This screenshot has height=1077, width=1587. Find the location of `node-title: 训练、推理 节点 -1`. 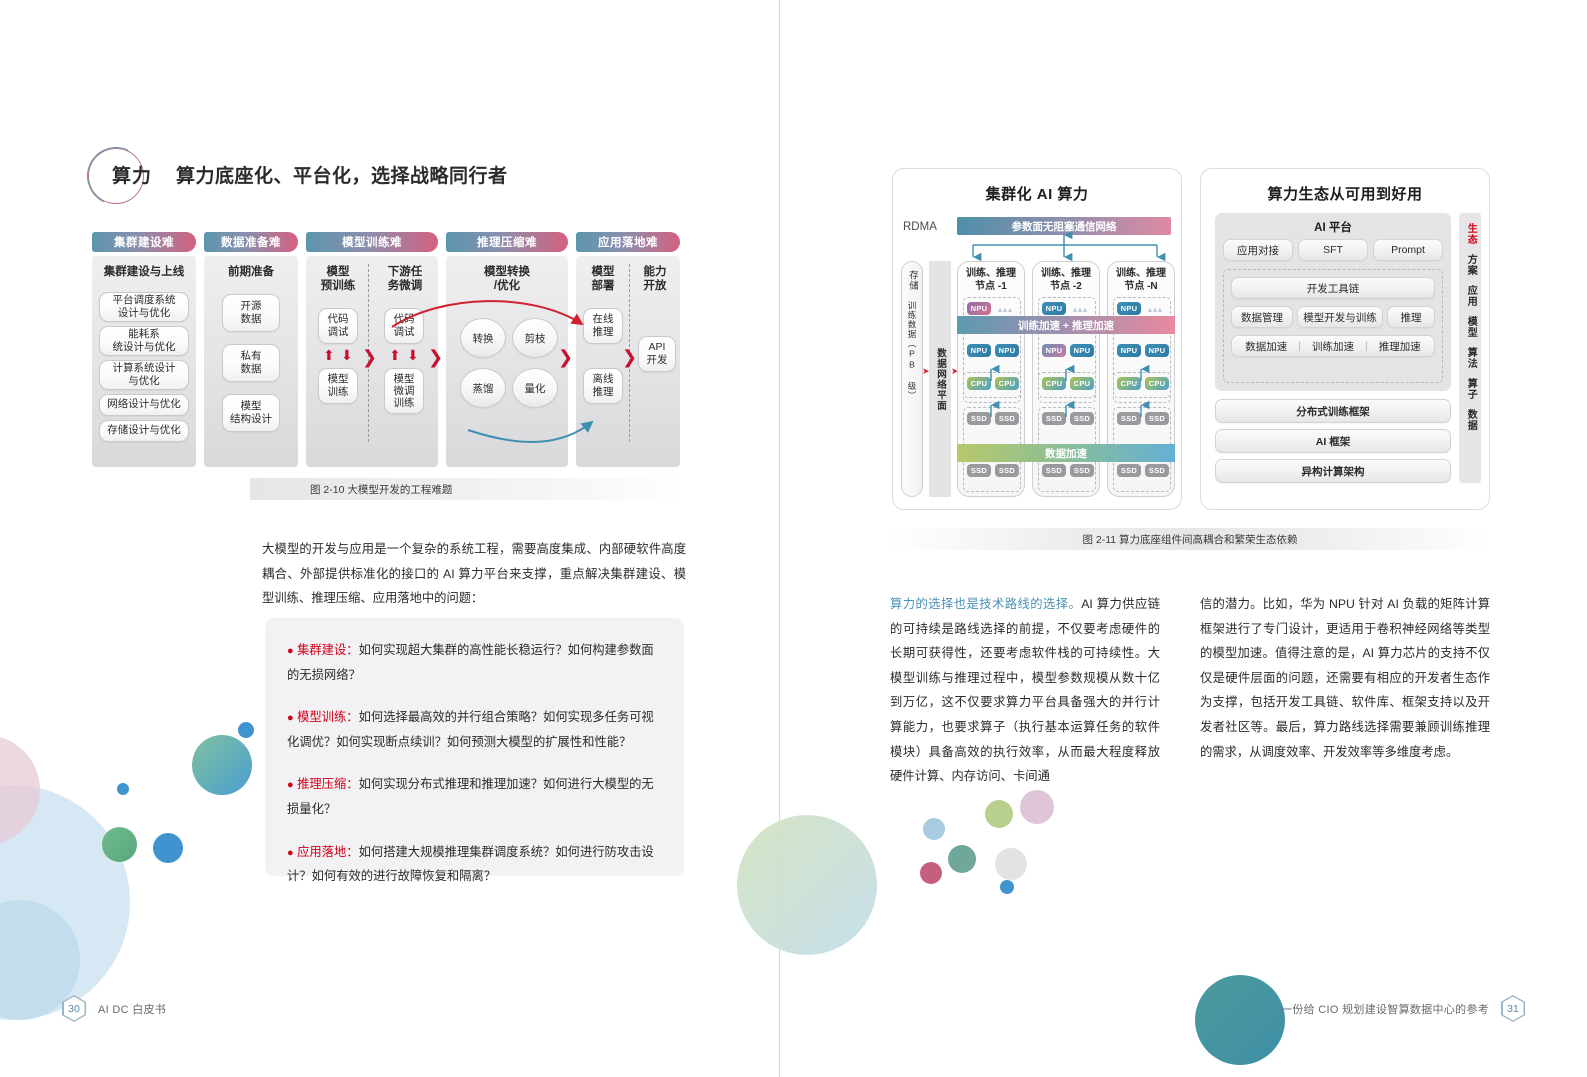

node-title: 训练、推理 节点 -1 is located at coordinates (991, 280).